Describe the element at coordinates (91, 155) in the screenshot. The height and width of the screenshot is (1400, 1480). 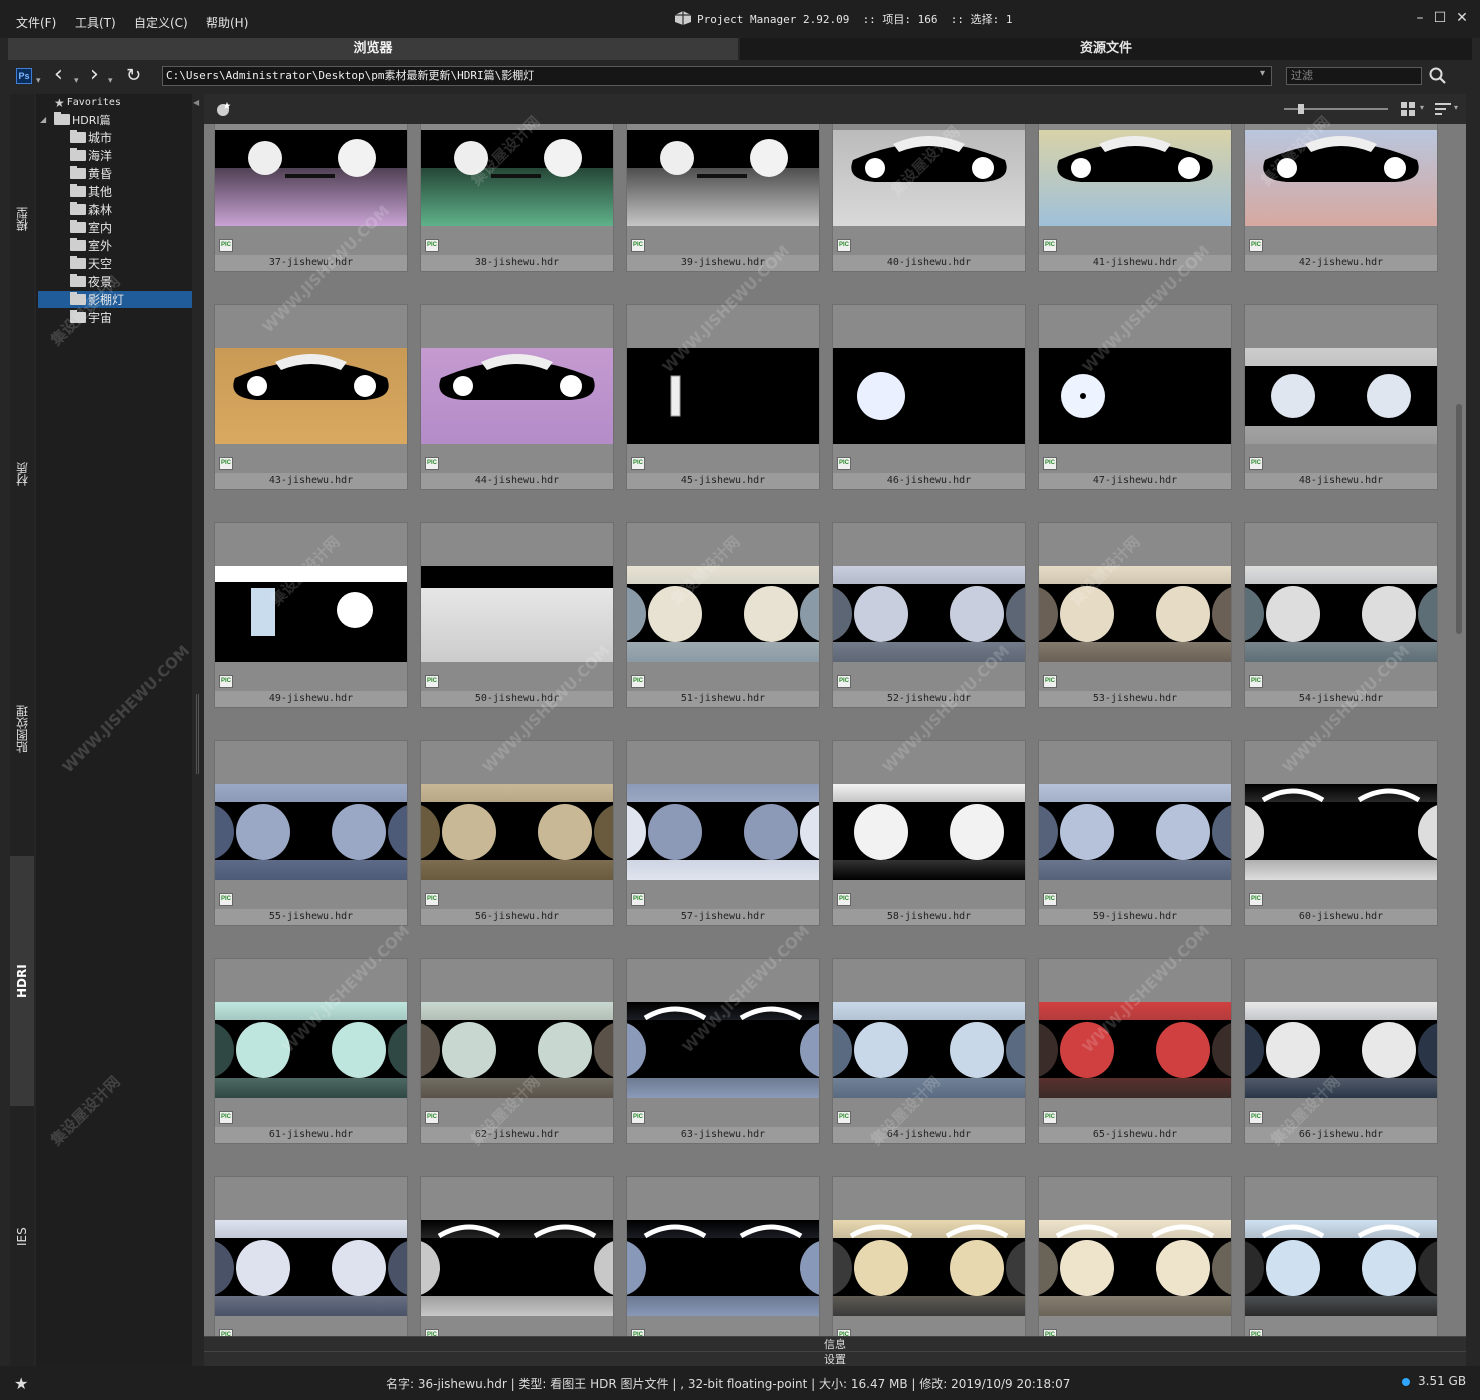
I see `tree-item-folder: 海洋` at that location.